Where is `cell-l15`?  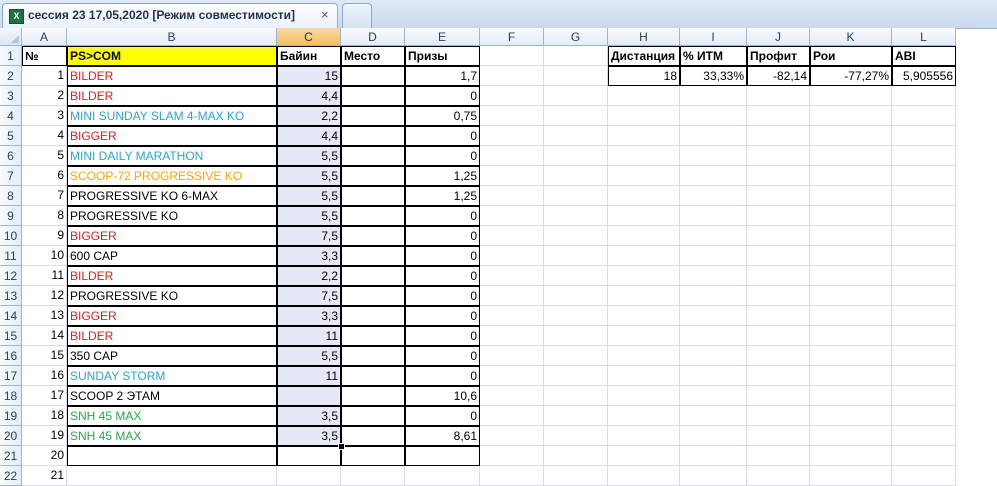 cell-l15 is located at coordinates (924, 336).